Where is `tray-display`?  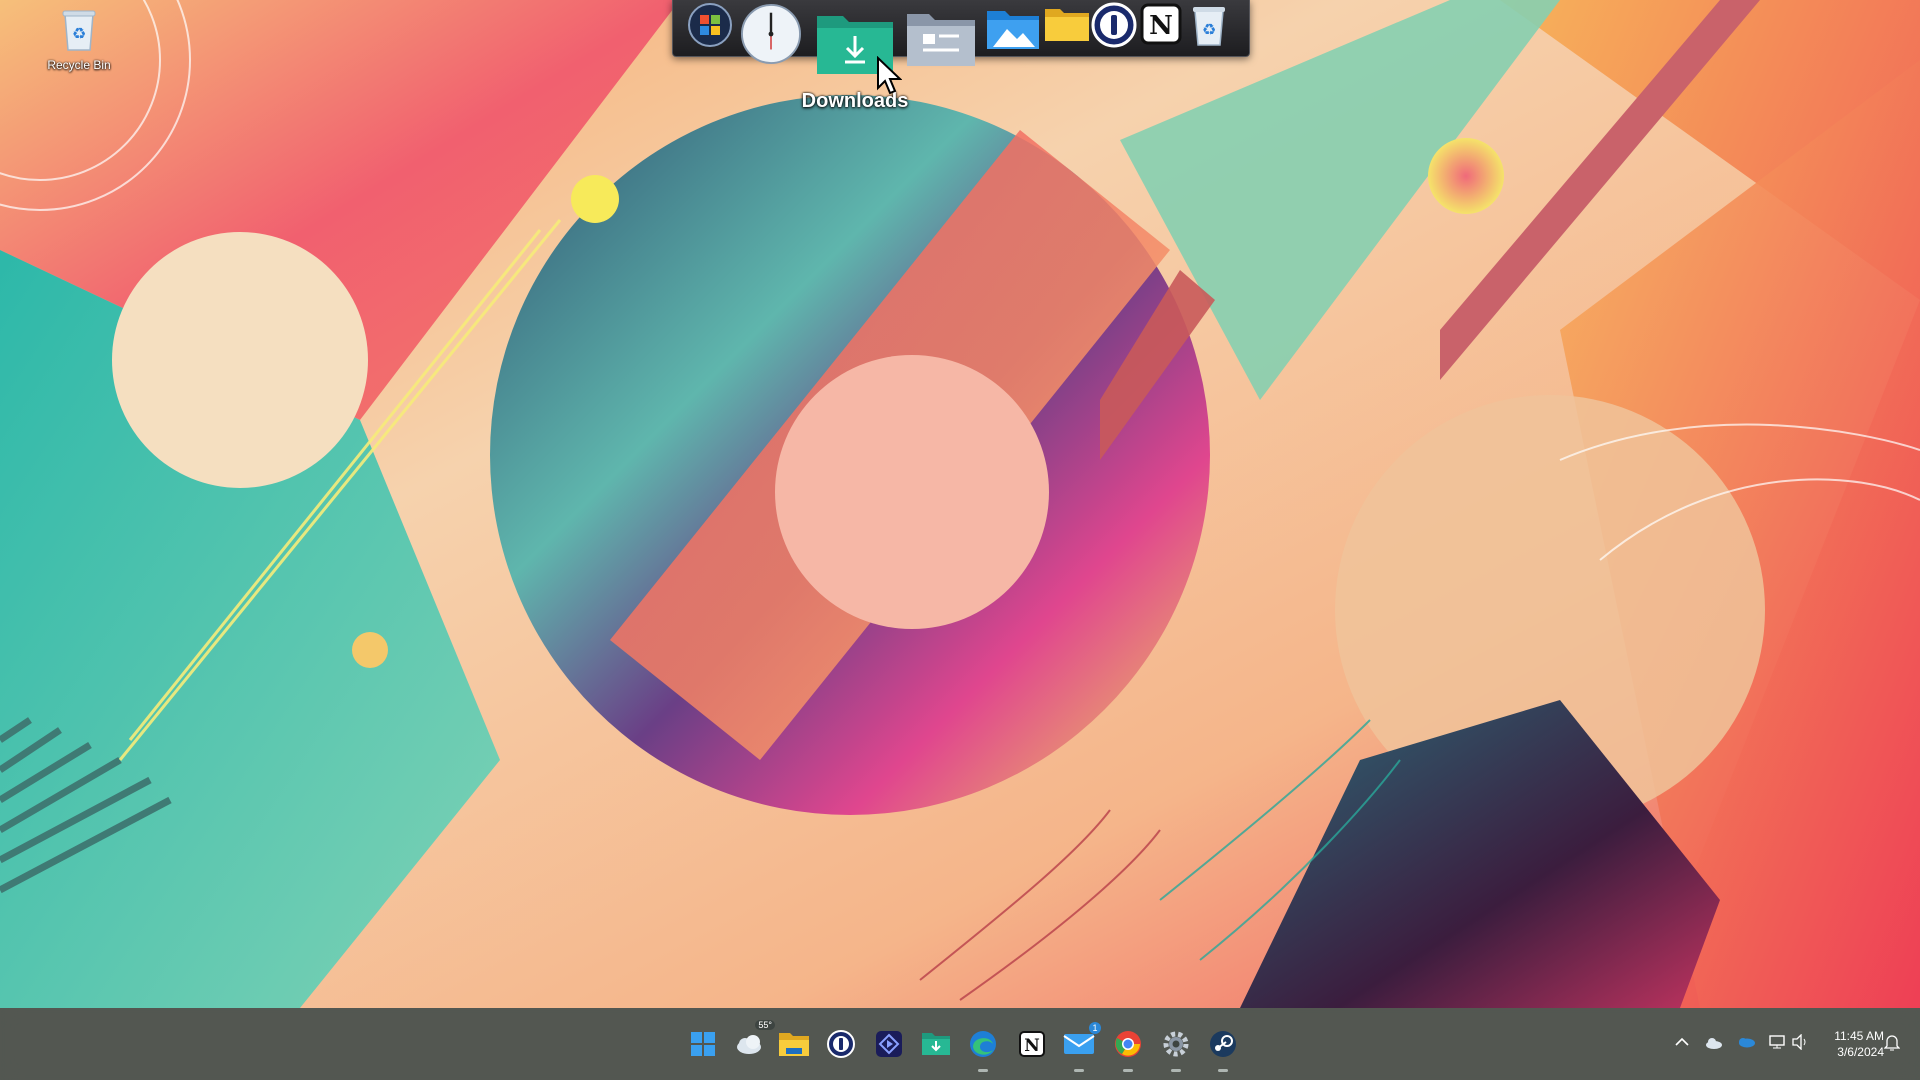
tray-display is located at coordinates (1777, 1042).